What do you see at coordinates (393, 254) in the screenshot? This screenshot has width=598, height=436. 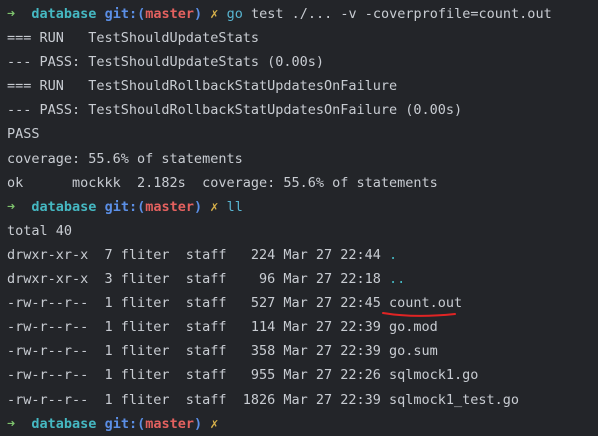 I see `listing-filename: .` at bounding box center [393, 254].